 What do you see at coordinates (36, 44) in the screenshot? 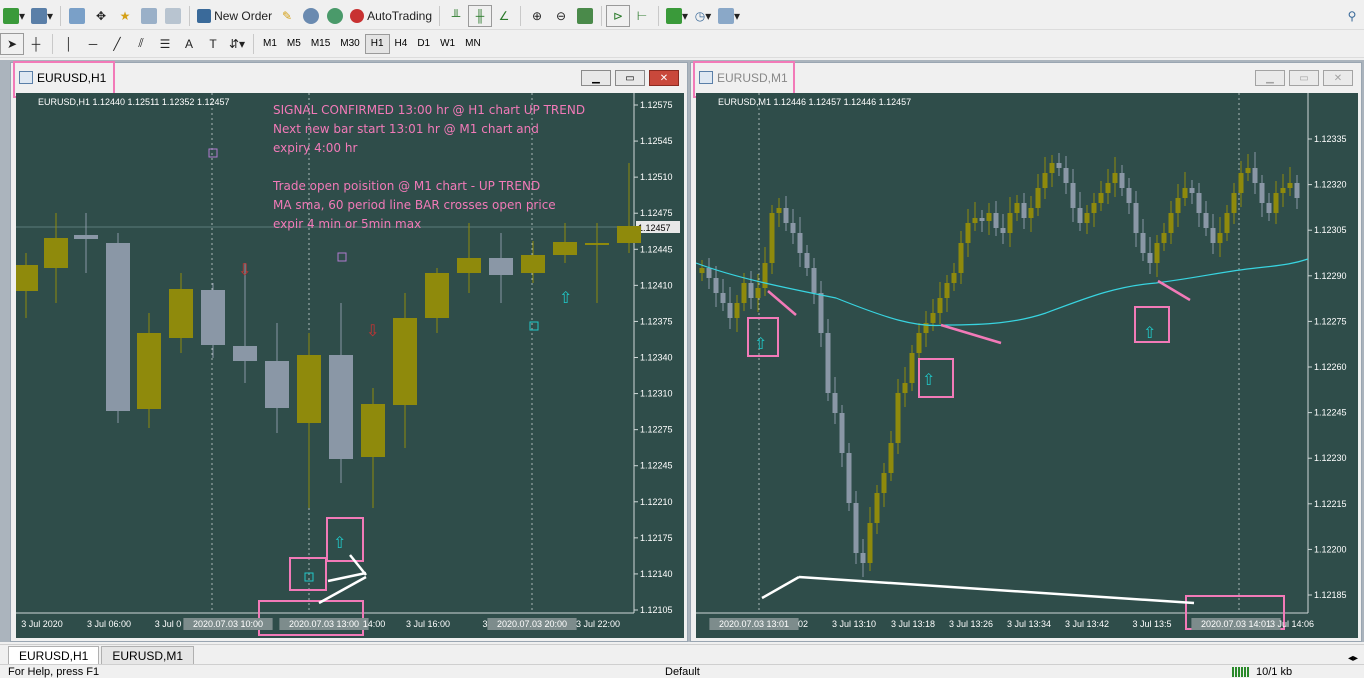
I see `crosshair-button: ┼` at bounding box center [36, 44].